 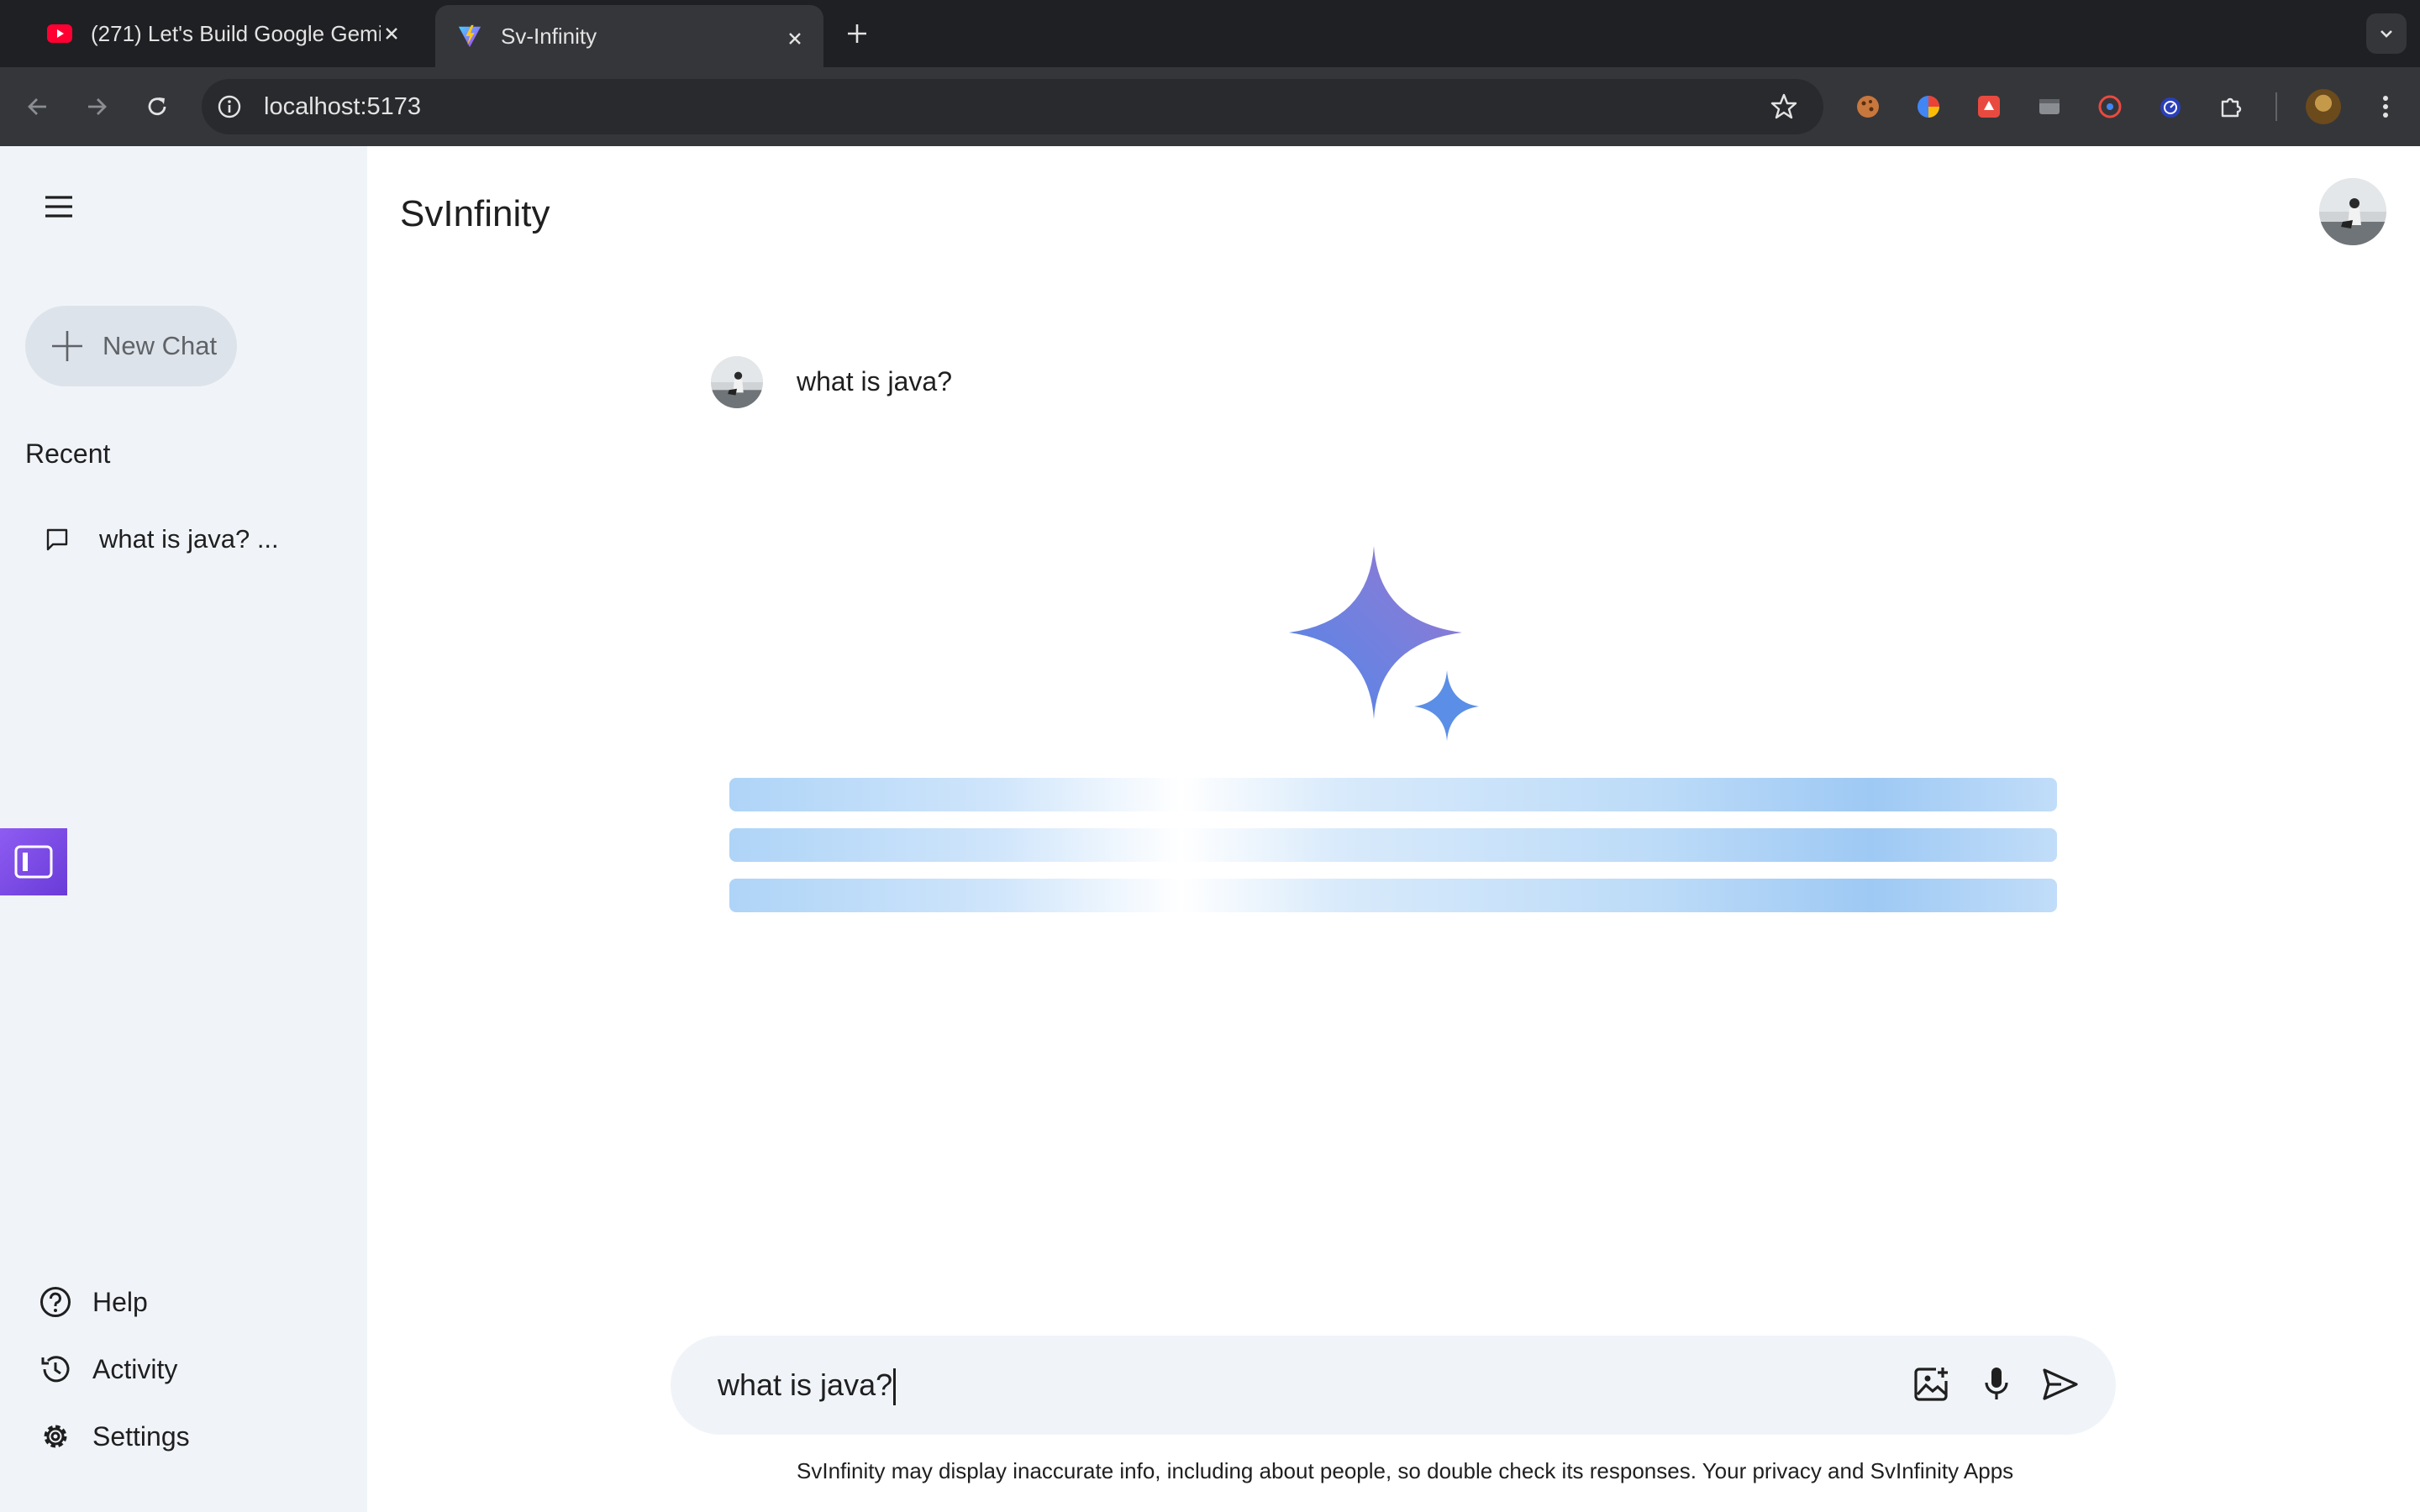 I want to click on text-caret, so click(x=895, y=1387).